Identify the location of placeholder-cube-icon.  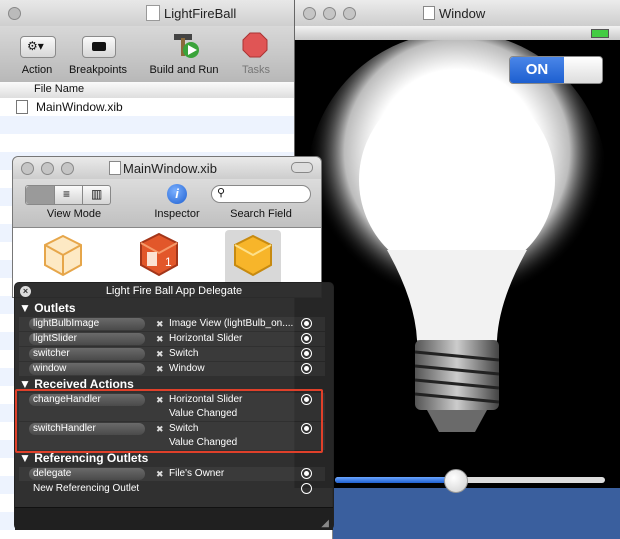
(63, 256).